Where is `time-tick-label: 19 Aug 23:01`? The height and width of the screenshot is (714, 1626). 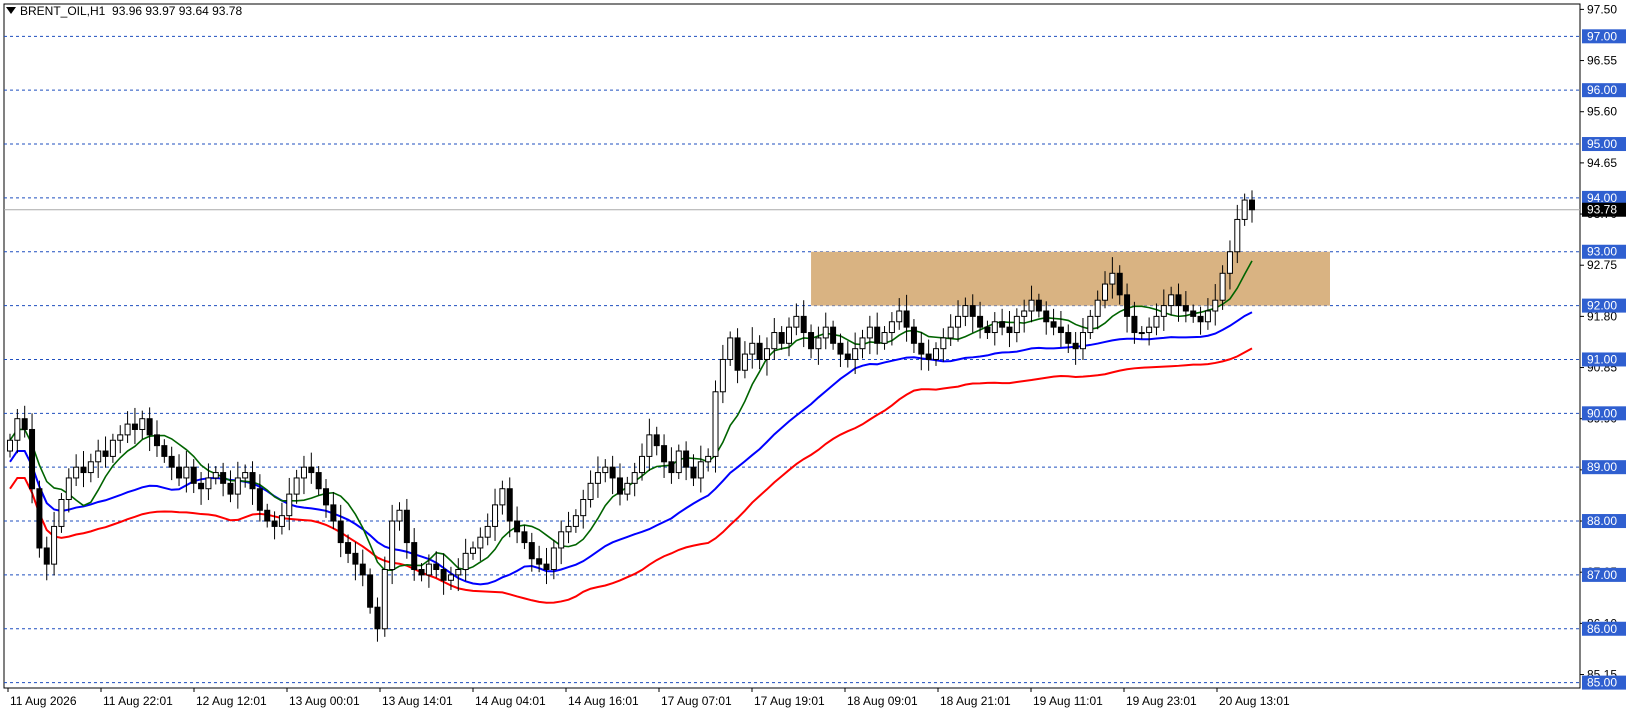 time-tick-label: 19 Aug 23:01 is located at coordinates (1161, 701).